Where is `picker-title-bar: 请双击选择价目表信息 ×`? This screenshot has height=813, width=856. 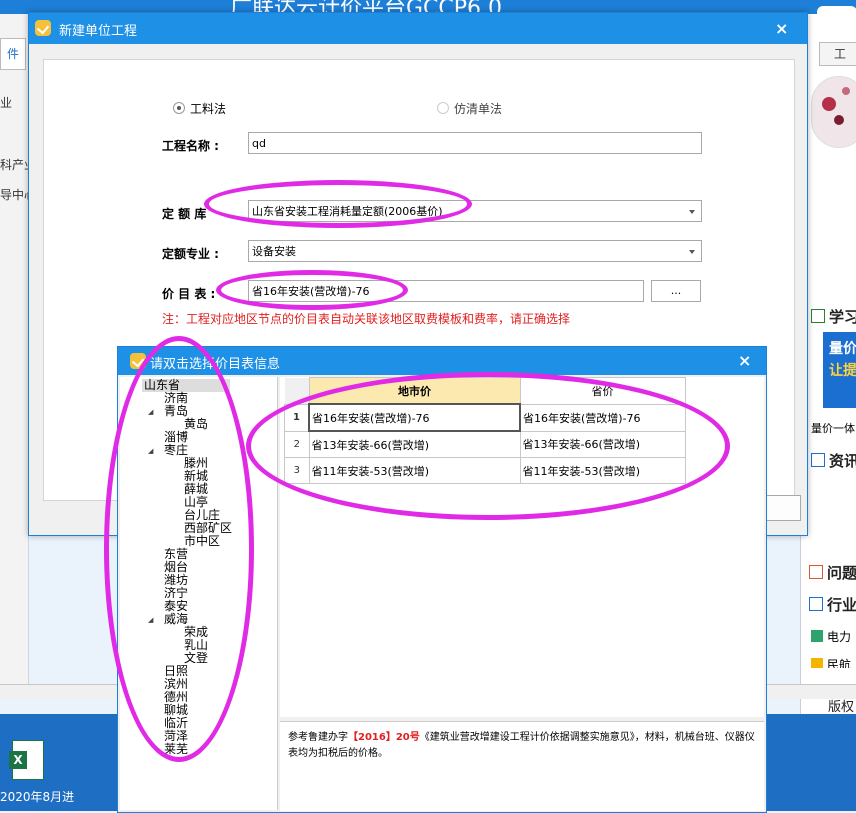 picker-title-bar: 请双击选择价目表信息 × is located at coordinates (442, 361).